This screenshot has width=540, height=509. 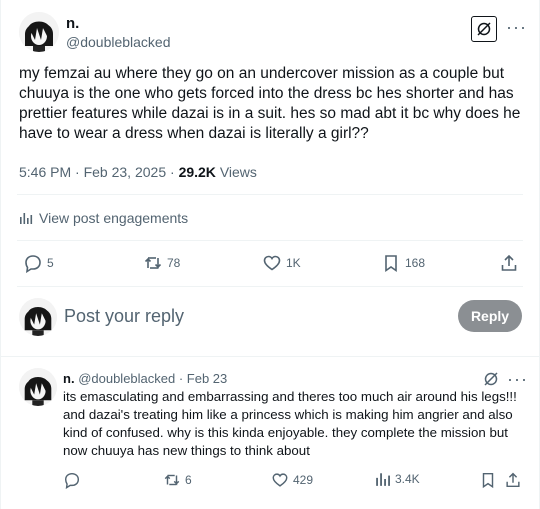 I want to click on reply-header: n. @doubleblacked · Feb 23, so click(x=145, y=378).